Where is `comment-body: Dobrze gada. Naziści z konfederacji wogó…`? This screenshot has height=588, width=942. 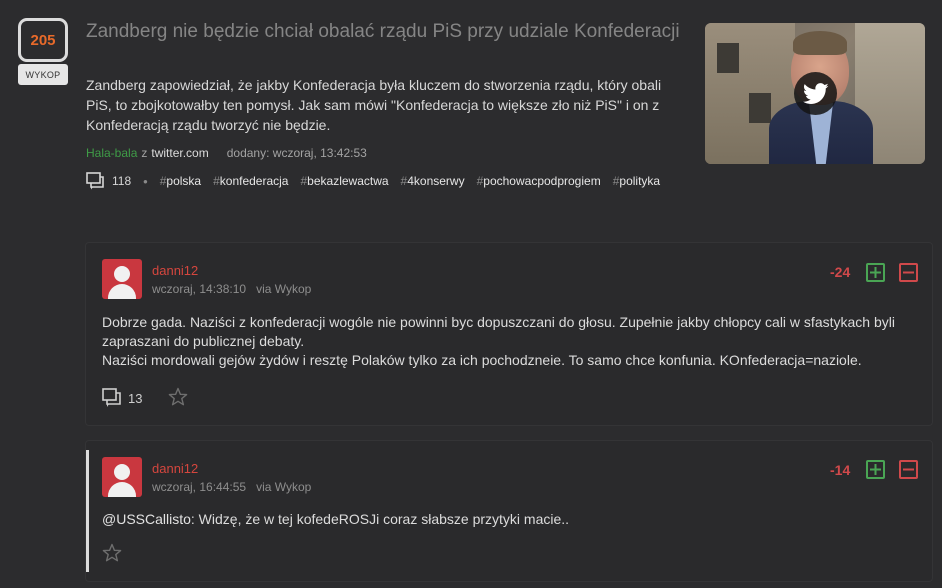 comment-body: Dobrze gada. Naziści z konfederacji wogó… is located at coordinates (498, 341).